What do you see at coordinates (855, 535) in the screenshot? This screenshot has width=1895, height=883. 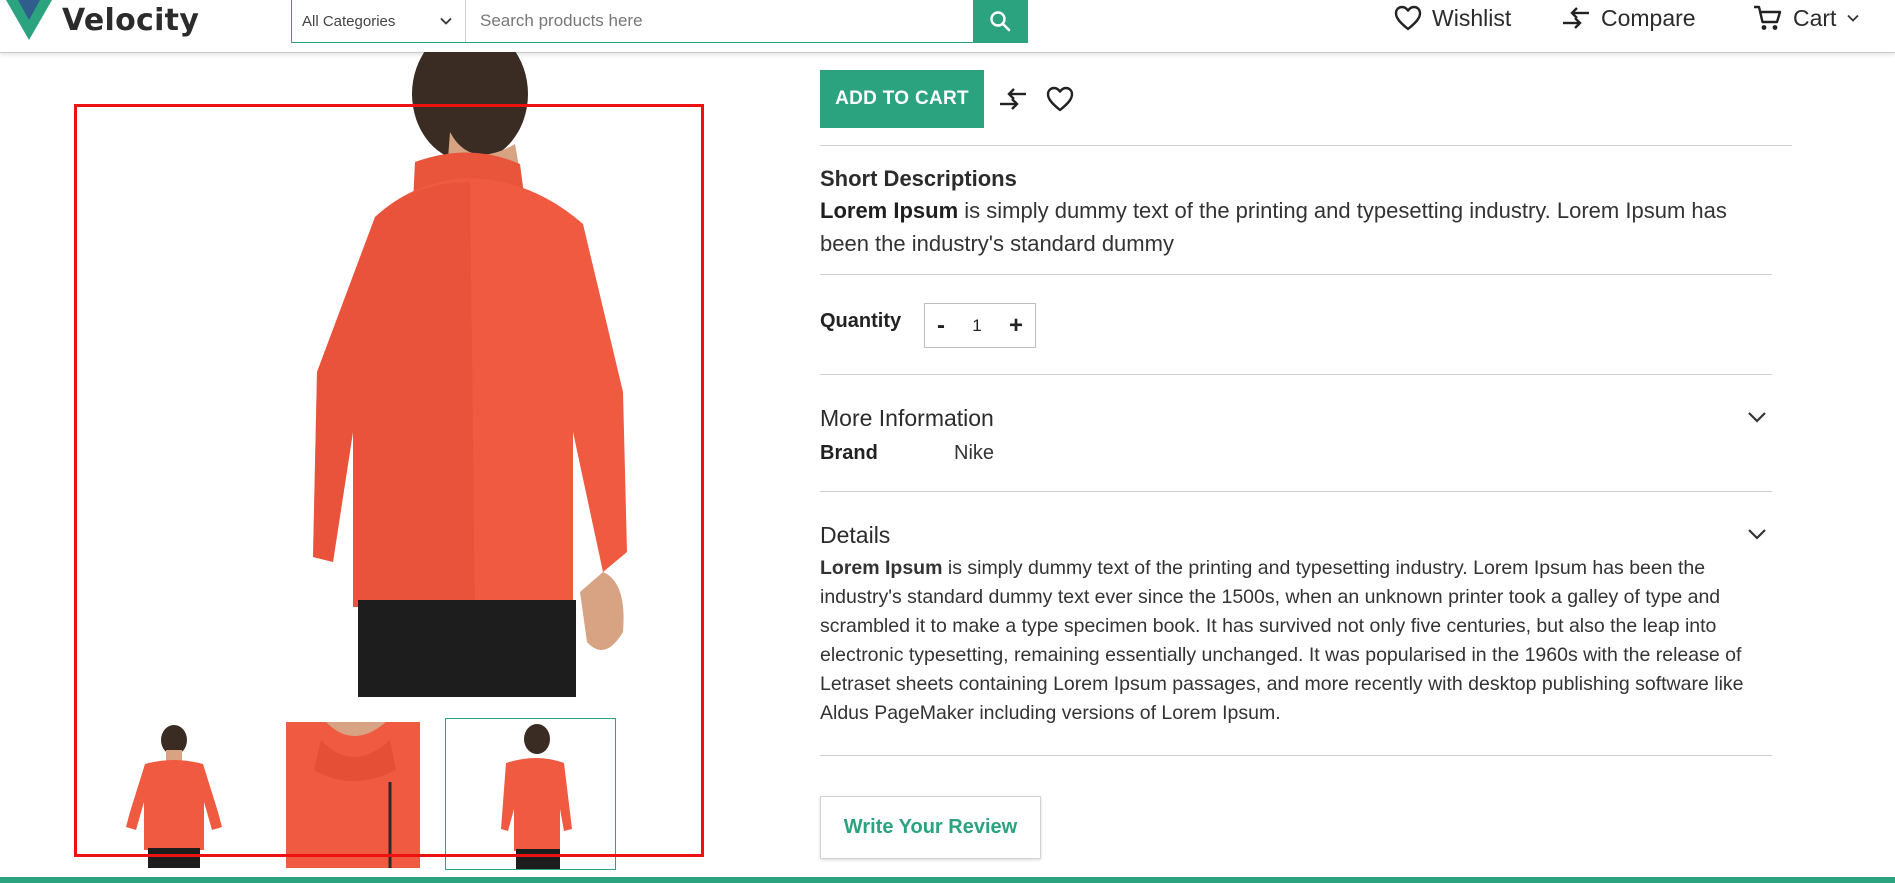 I see `details-toggle: Details` at bounding box center [855, 535].